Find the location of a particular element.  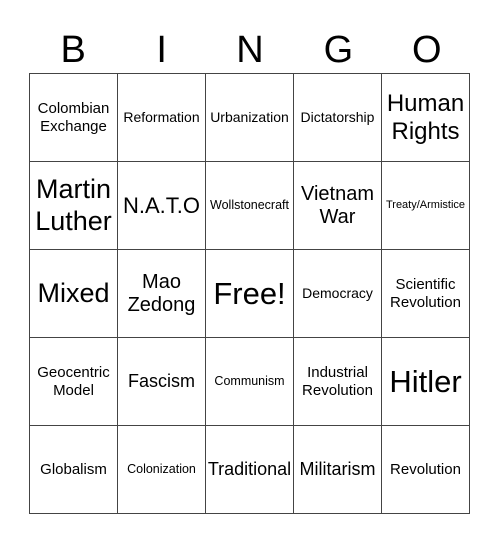

bingo-cell: Reformation is located at coordinates (162, 118).